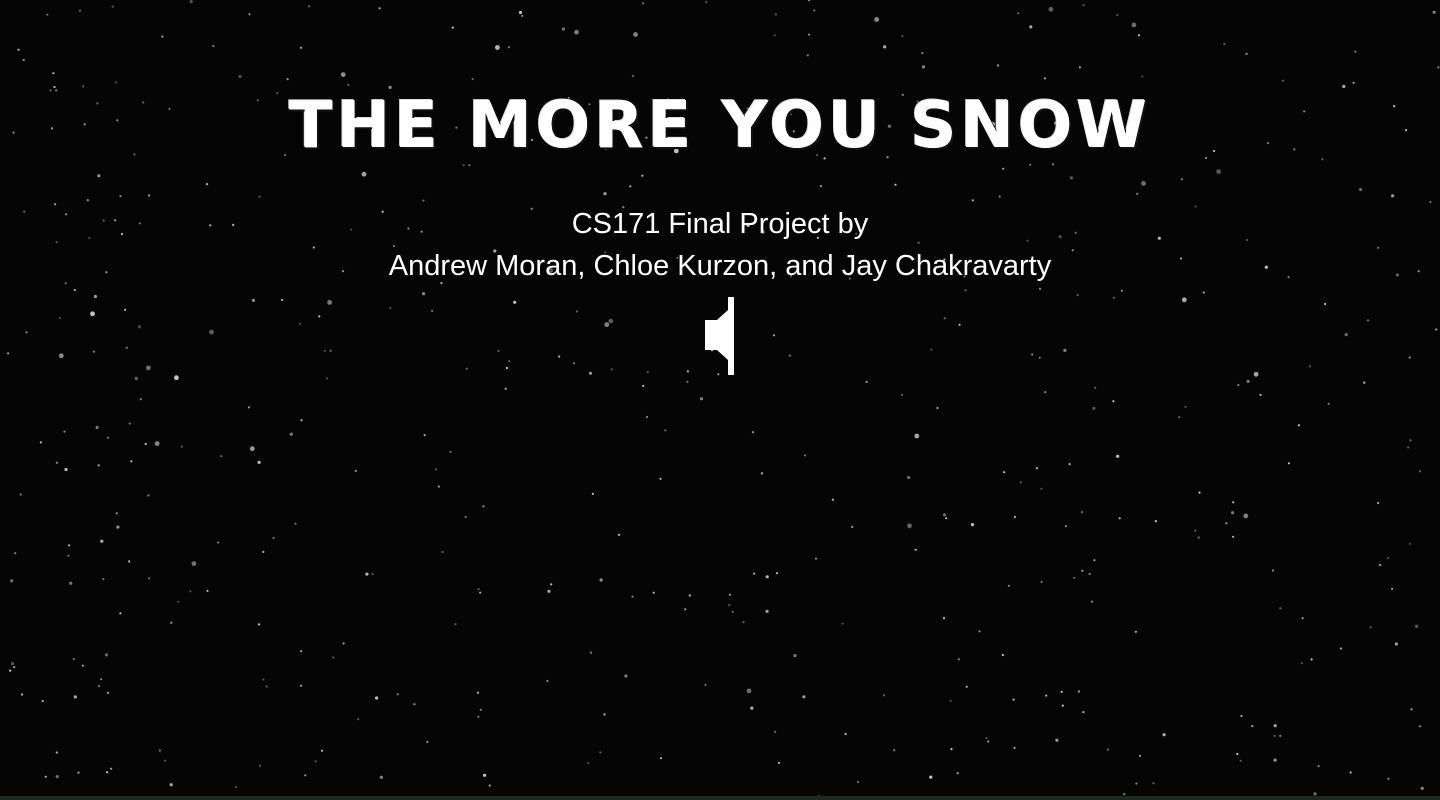 This screenshot has height=800, width=1440. Describe the element at coordinates (720, 336) in the screenshot. I see `sound-toggle-button` at that location.